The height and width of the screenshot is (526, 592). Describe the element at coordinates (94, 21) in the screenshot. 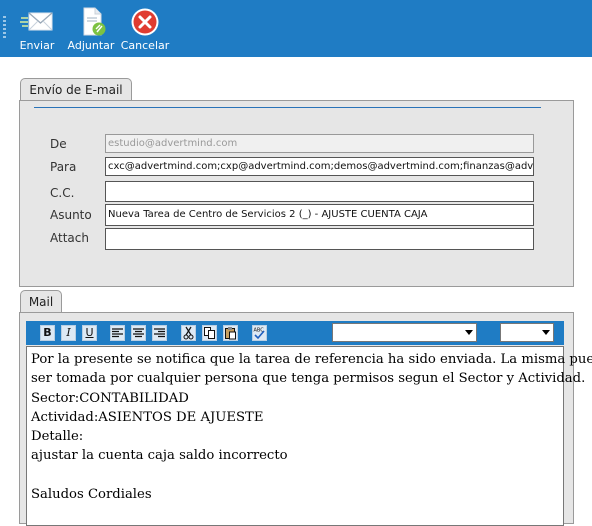

I see `attach-document-icon` at that location.